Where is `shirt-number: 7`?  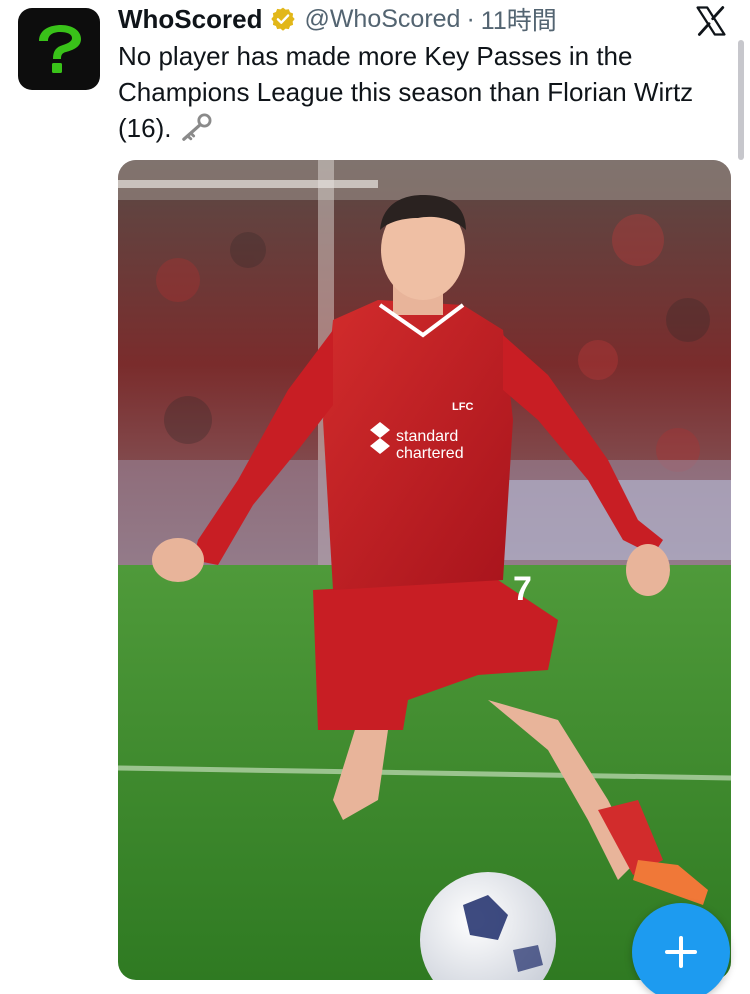
shirt-number: 7 is located at coordinates (522, 589).